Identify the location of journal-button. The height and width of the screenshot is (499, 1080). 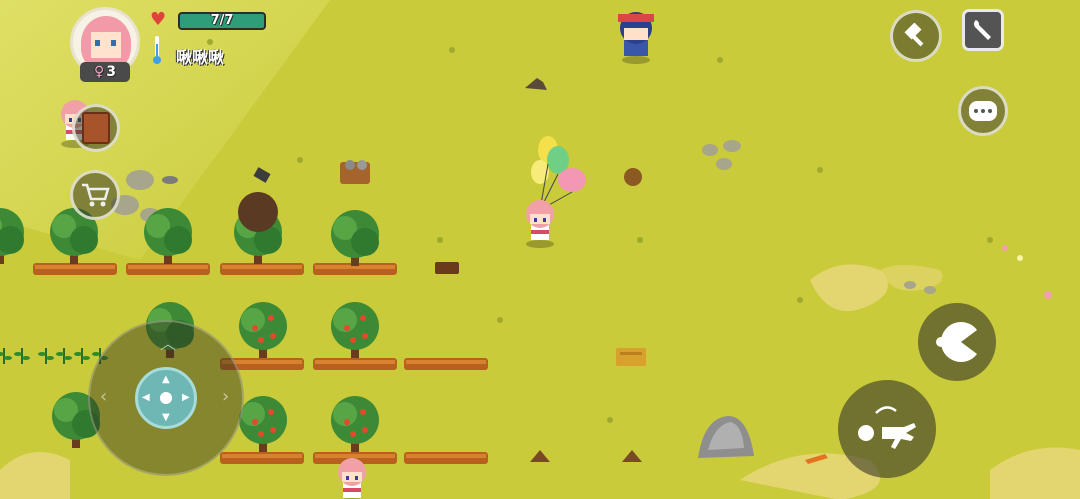
(96, 128).